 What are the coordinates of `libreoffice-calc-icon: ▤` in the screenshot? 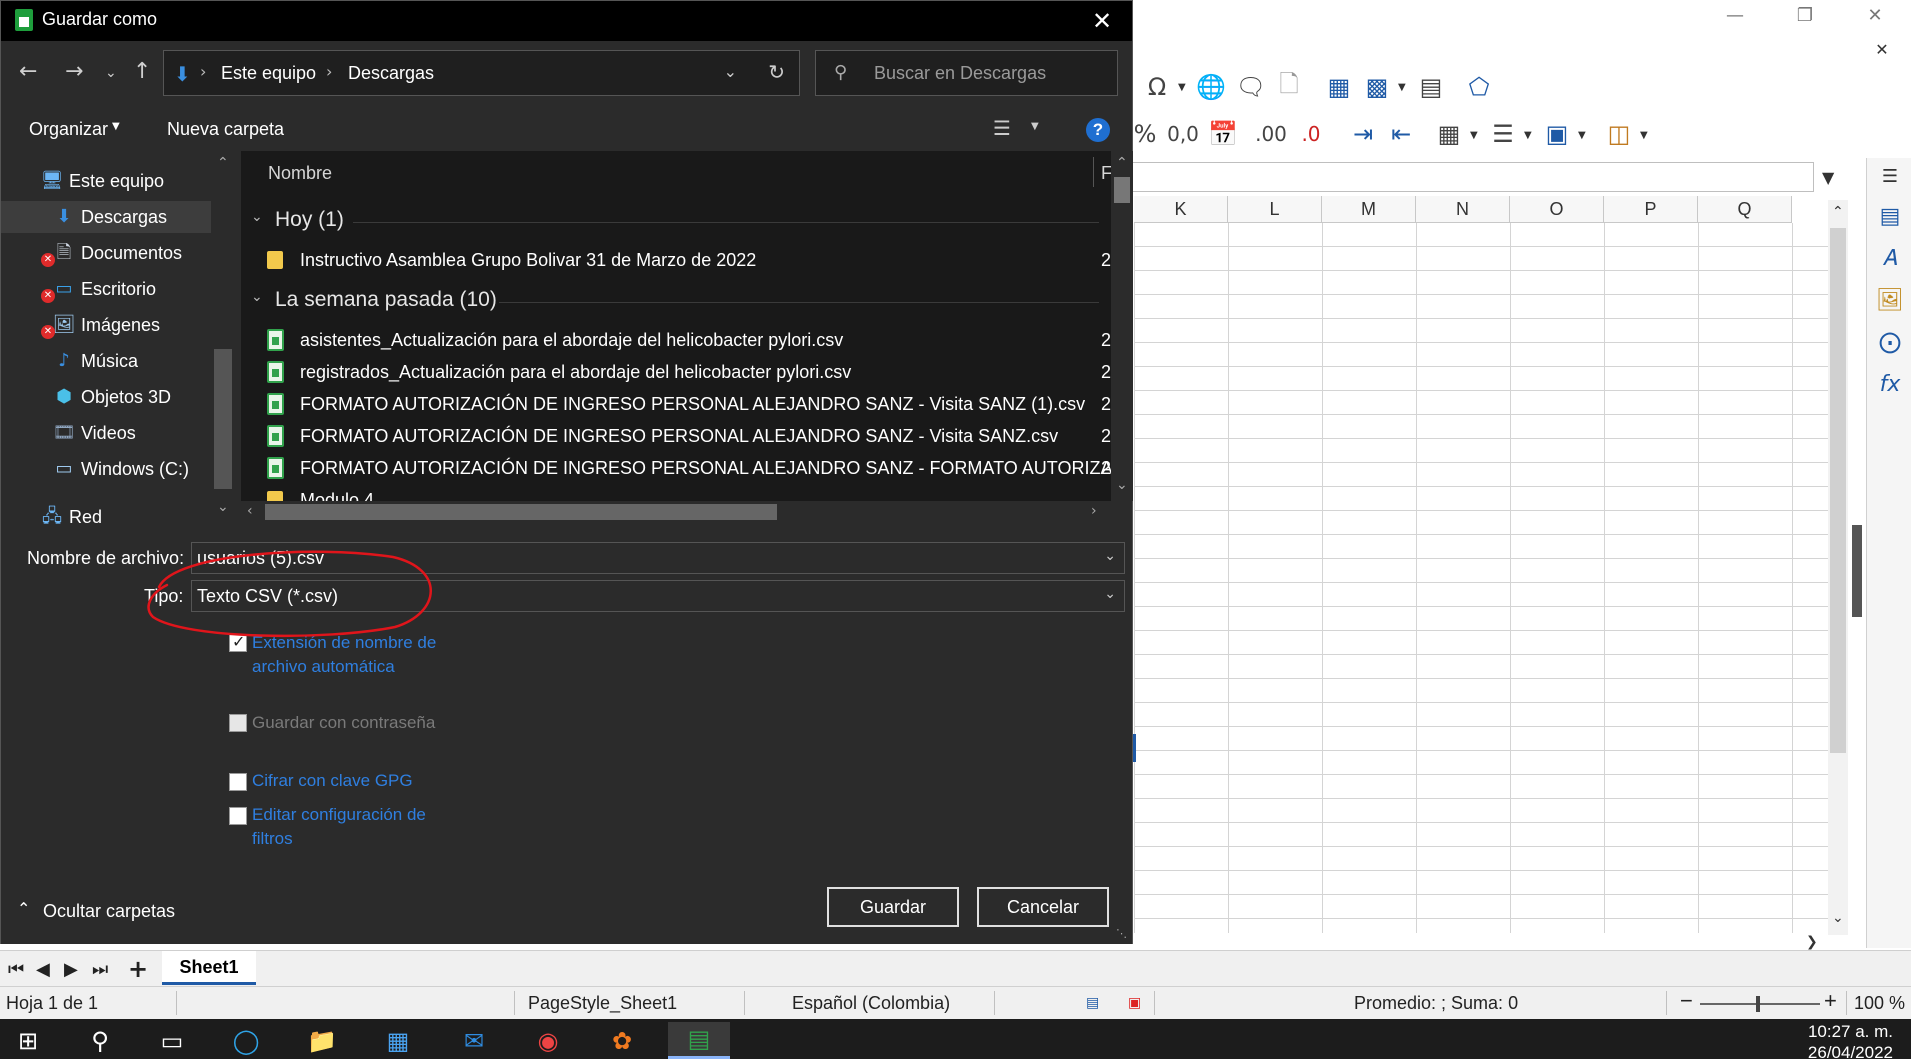 It's located at (699, 1040).